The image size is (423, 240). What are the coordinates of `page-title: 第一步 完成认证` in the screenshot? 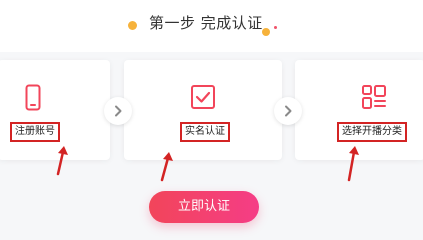 It's located at (206, 23).